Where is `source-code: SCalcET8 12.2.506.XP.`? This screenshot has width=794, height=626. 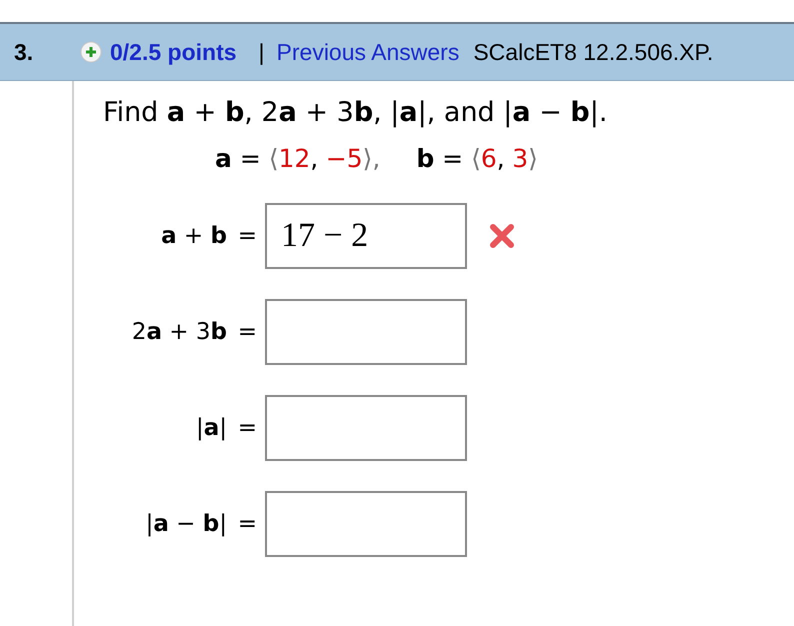
source-code: SCalcET8 12.2.506.XP. is located at coordinates (593, 52).